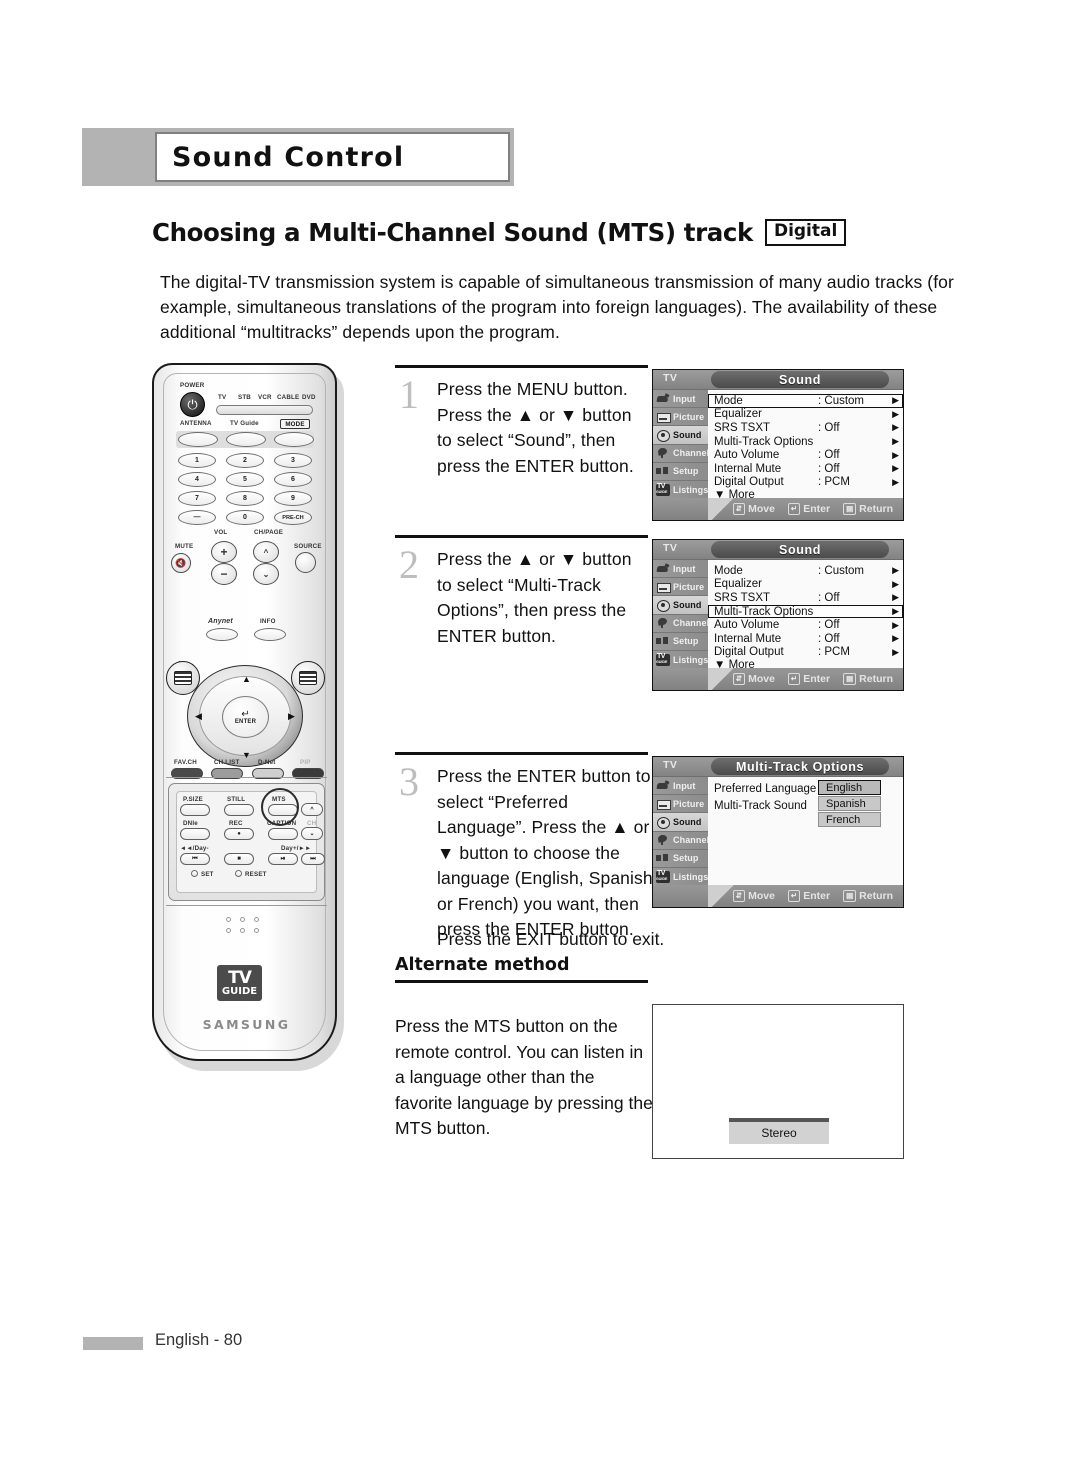  Describe the element at coordinates (245, 498) in the screenshot. I see `key-8: 8` at that location.